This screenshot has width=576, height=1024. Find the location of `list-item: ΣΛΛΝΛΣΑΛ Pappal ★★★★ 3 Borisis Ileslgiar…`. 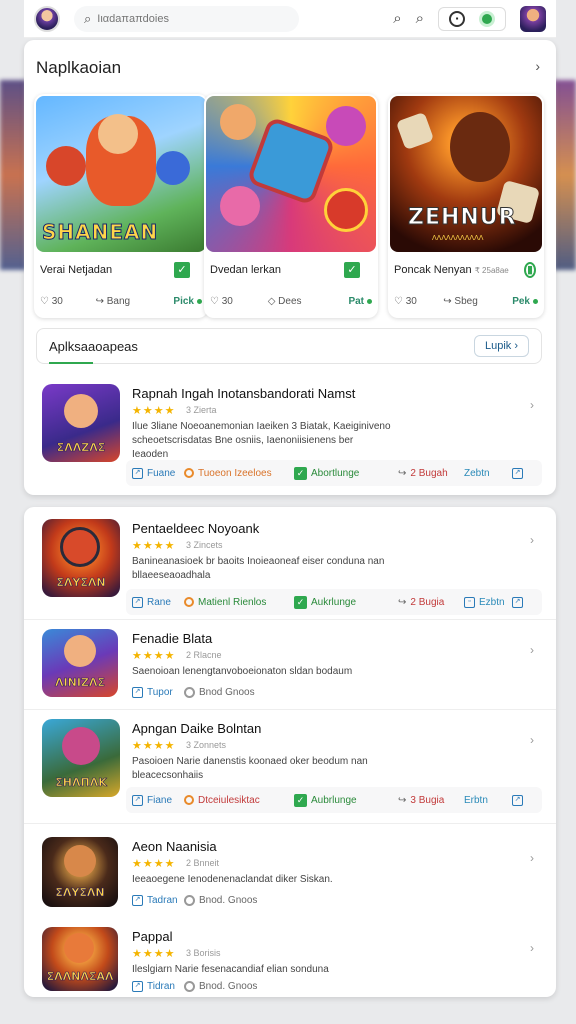

list-item: ΣΛΛΝΛΣΑΛ Pappal ★★★★ 3 Borisis Ileslgiar… is located at coordinates (289, 960).